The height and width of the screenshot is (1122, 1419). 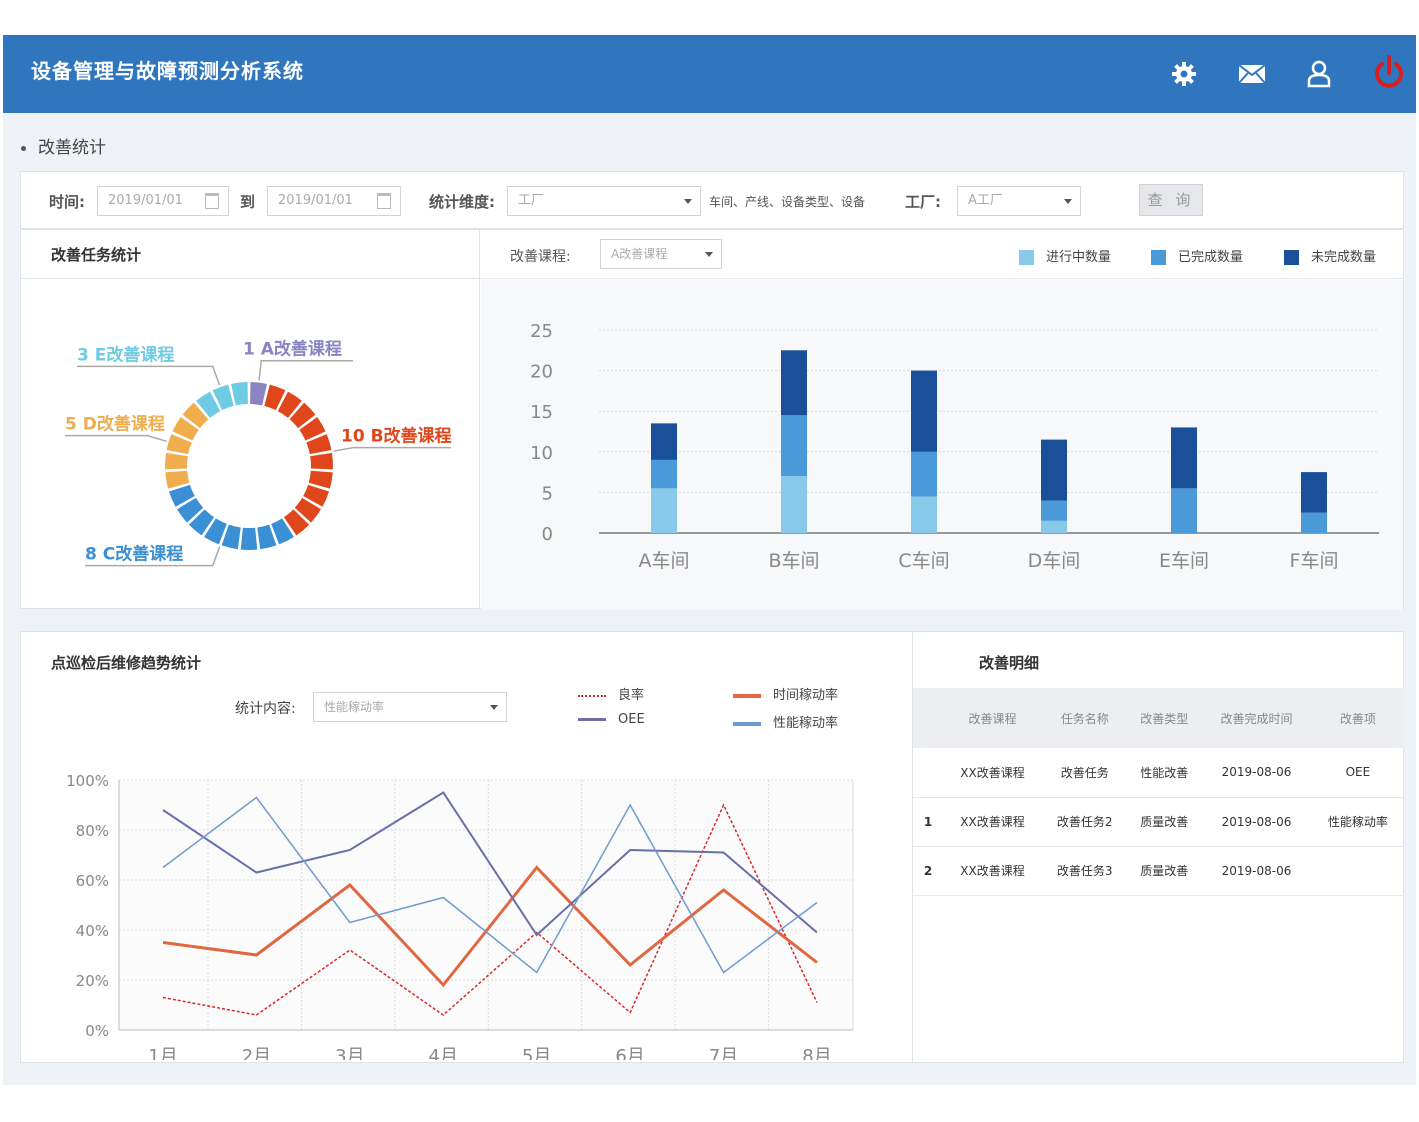 What do you see at coordinates (1197, 255) in the screenshot?
I see `legend-completed: 已完成数量` at bounding box center [1197, 255].